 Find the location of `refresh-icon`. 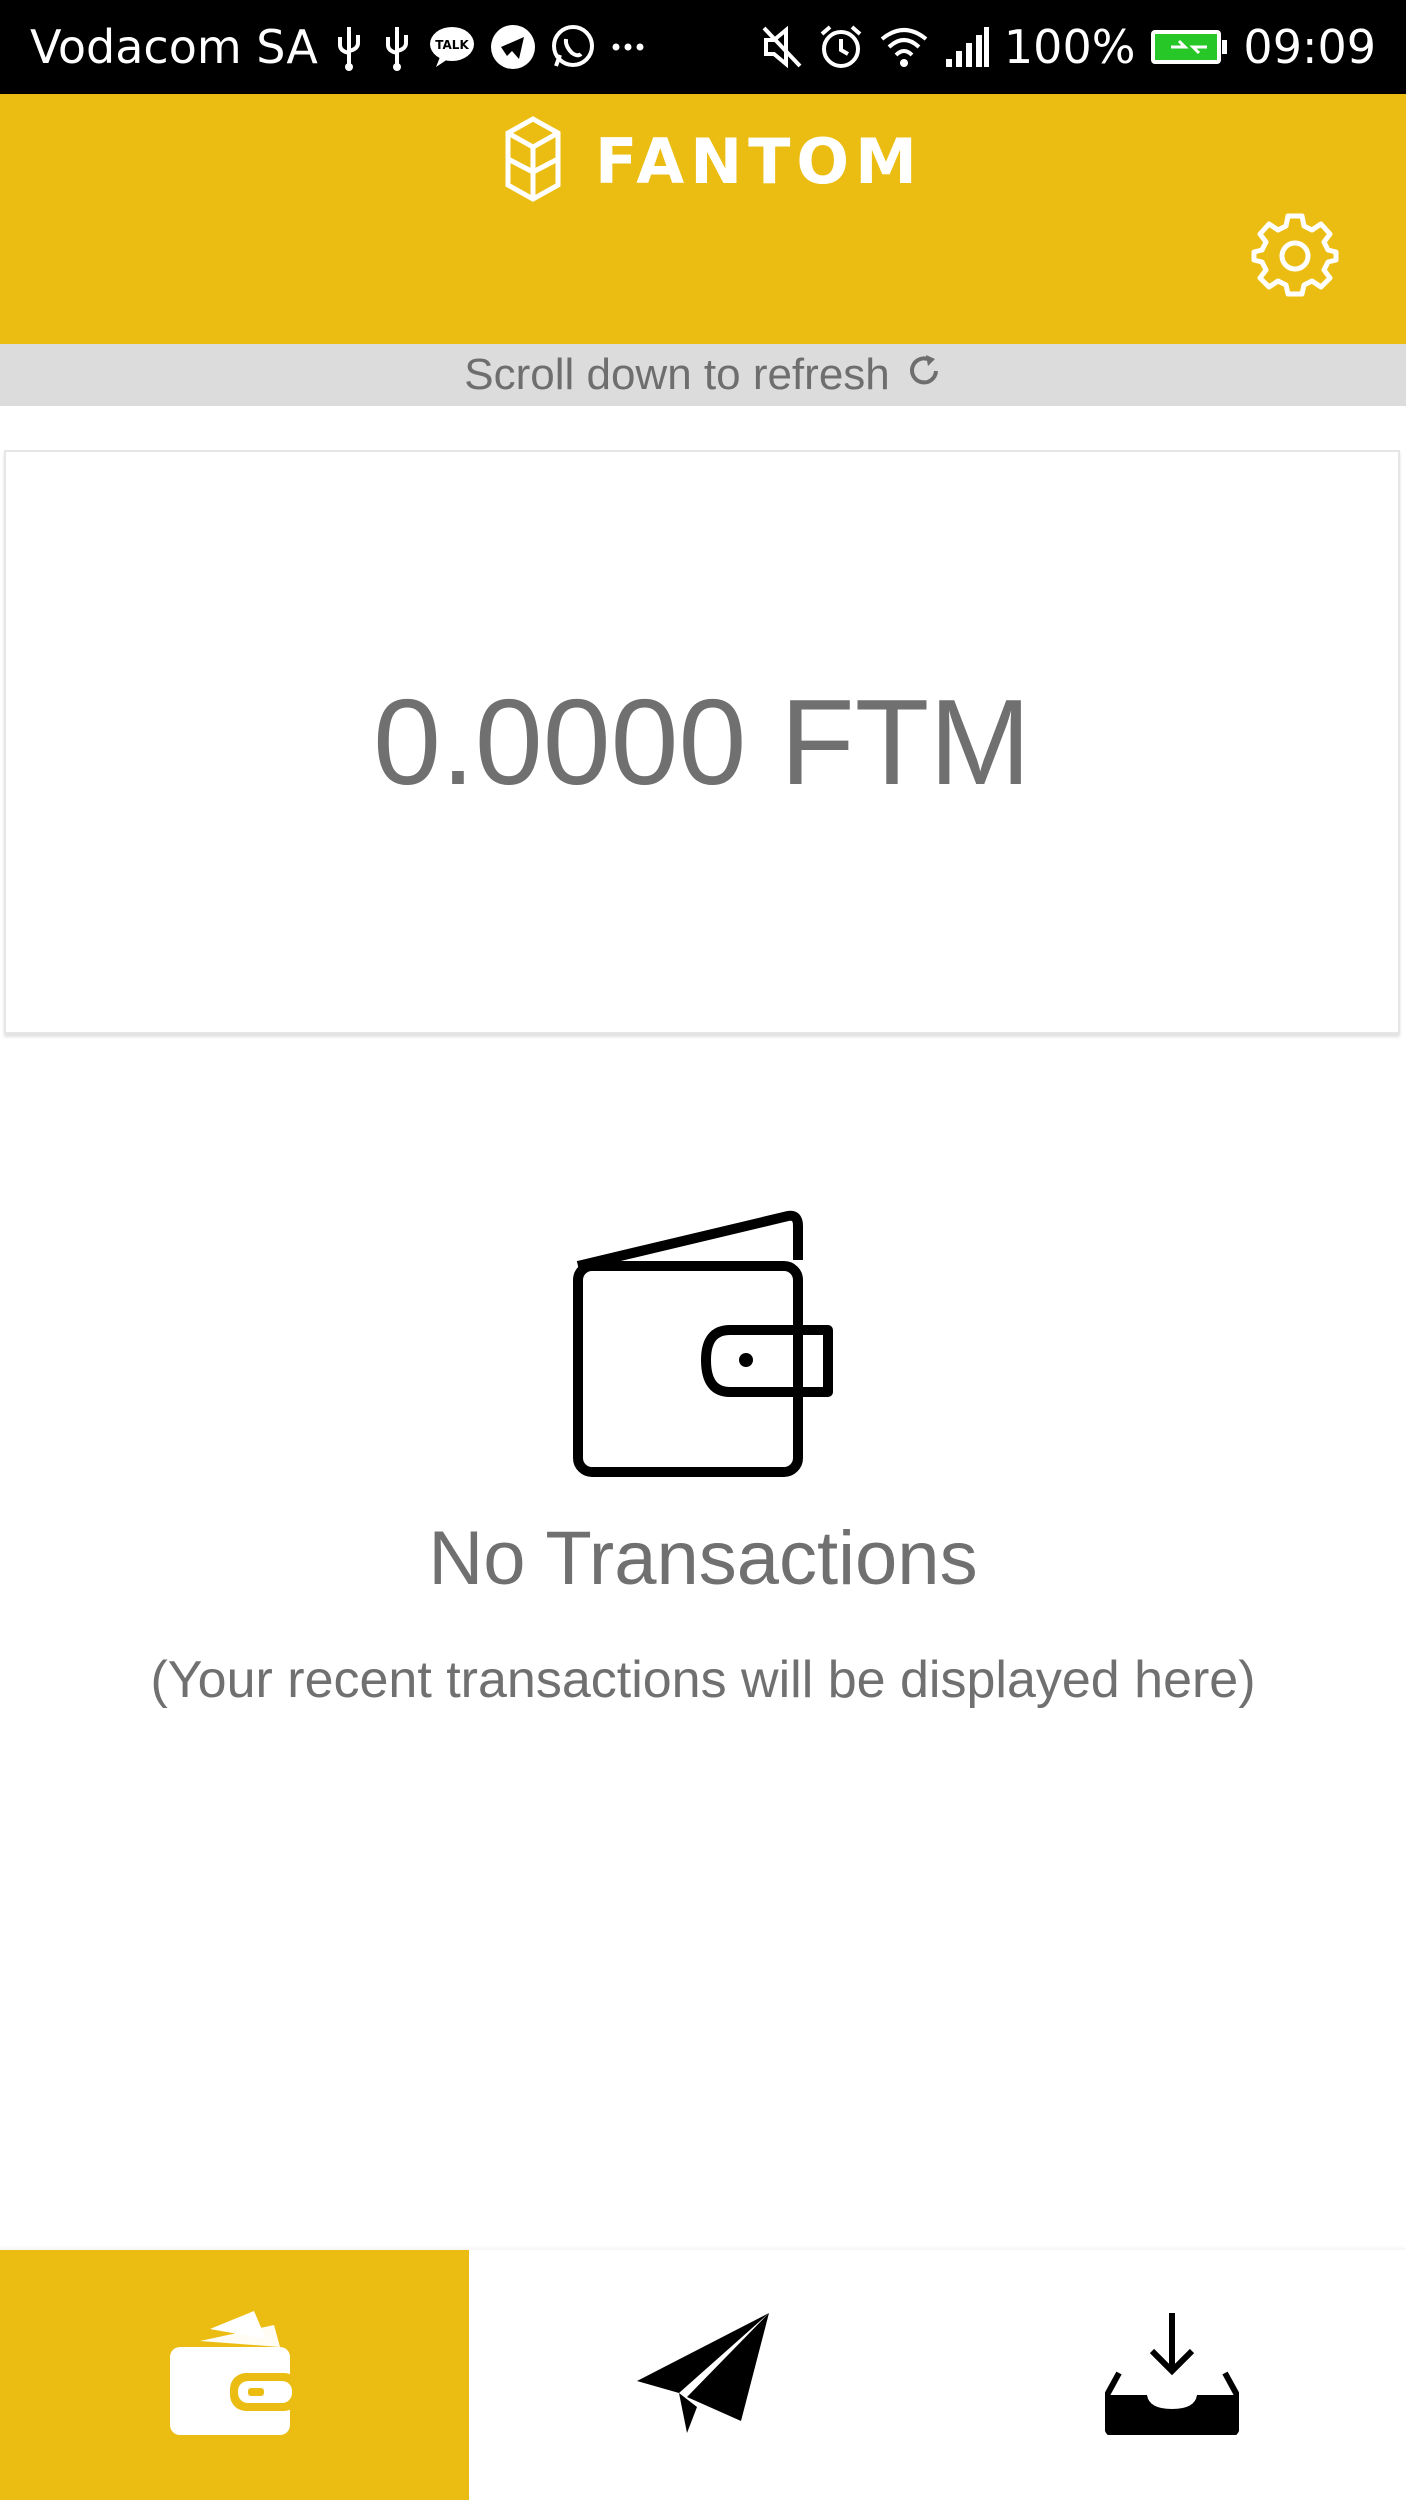

refresh-icon is located at coordinates (924, 375).